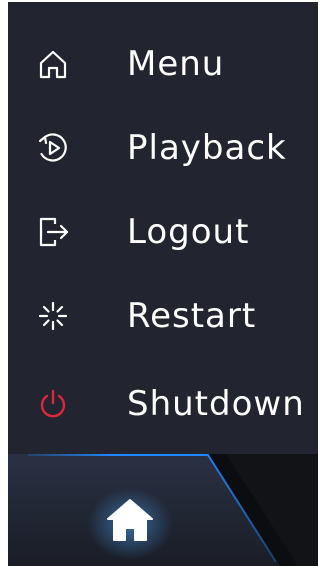 The image size is (325, 566). Describe the element at coordinates (176, 64) in the screenshot. I see `menu-item-label: Menu` at that location.